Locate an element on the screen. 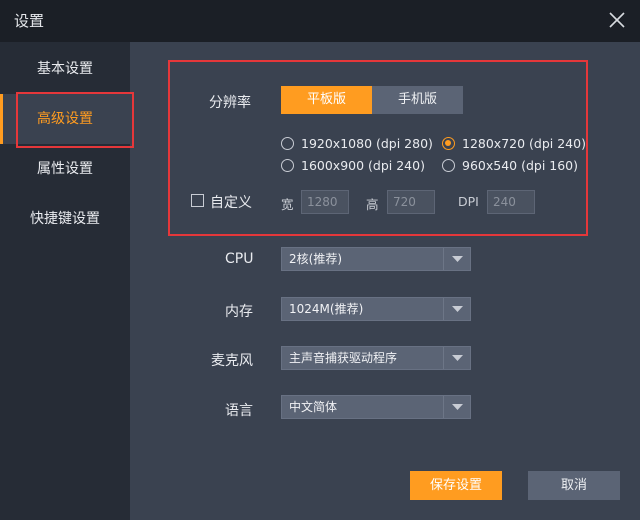 This screenshot has width=640, height=520. cancel-button: 取消 is located at coordinates (574, 485).